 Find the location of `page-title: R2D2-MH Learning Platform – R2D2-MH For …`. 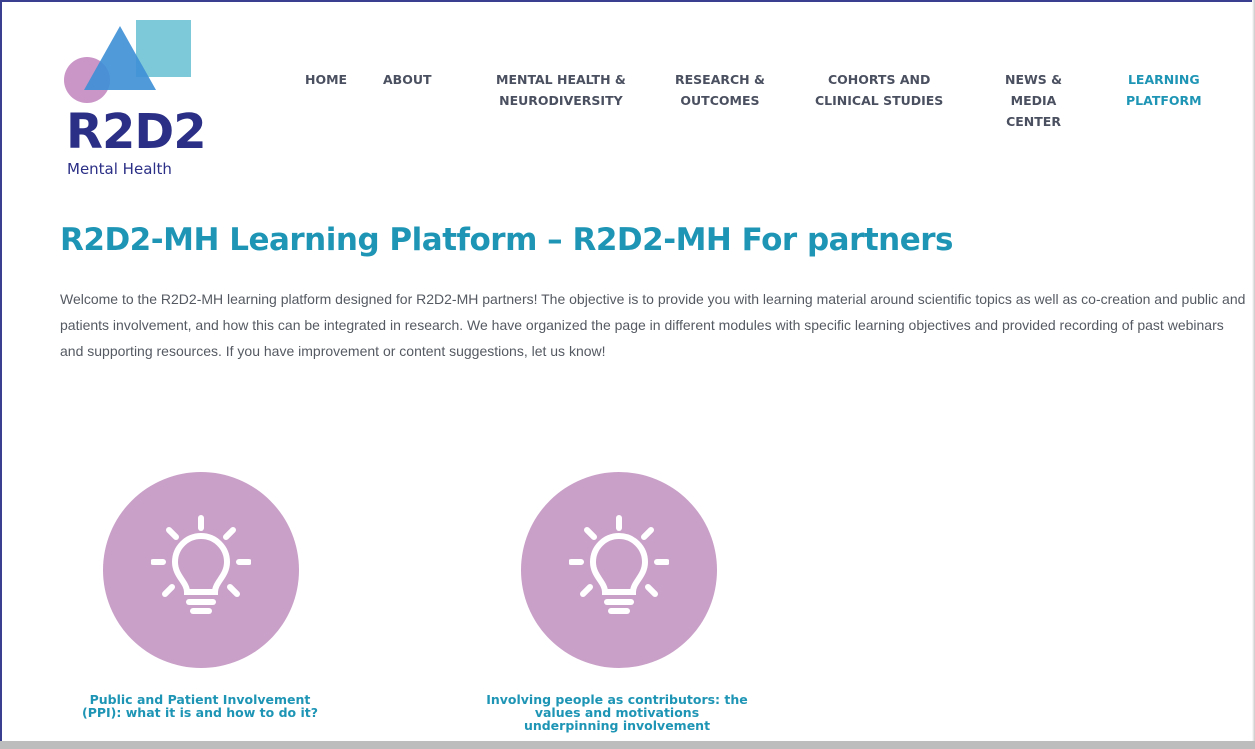

page-title: R2D2-MH Learning Platform – R2D2-MH For … is located at coordinates (507, 240).